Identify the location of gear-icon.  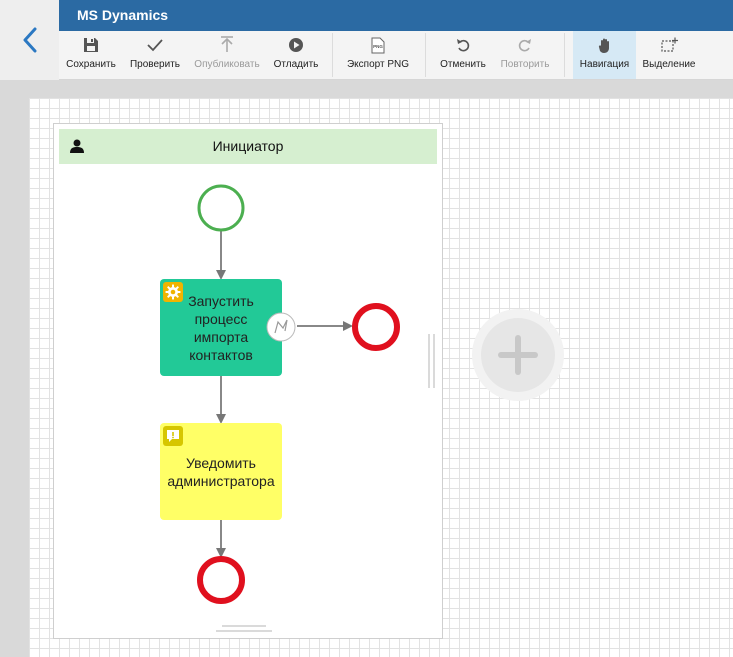
(173, 292).